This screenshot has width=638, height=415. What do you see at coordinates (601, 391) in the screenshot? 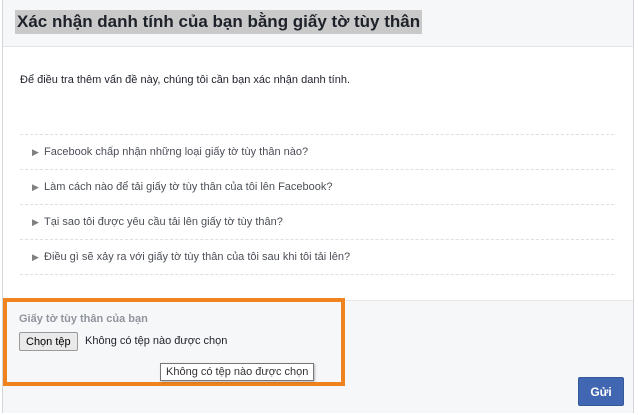
I see `submit-button: Gửi` at bounding box center [601, 391].